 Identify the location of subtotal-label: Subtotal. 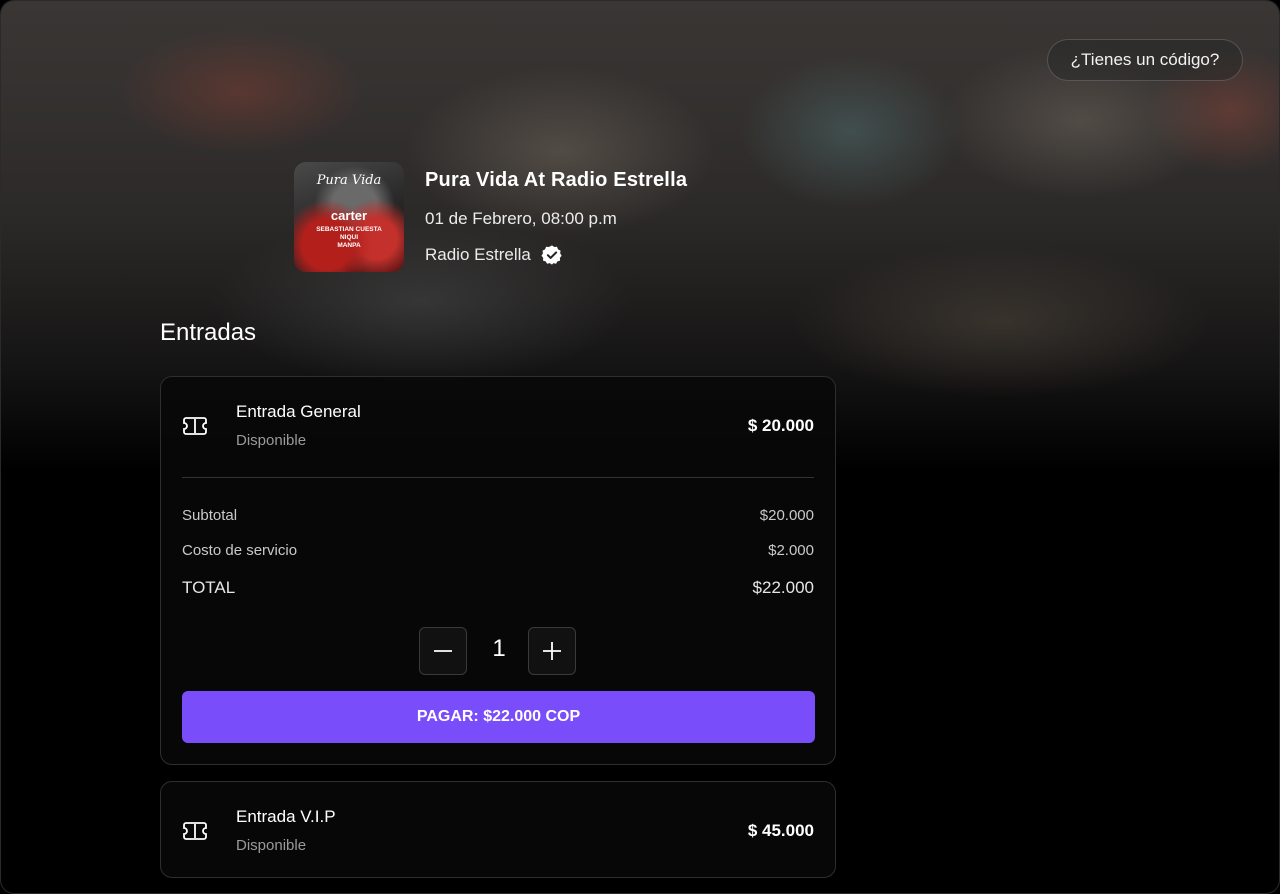
(210, 515).